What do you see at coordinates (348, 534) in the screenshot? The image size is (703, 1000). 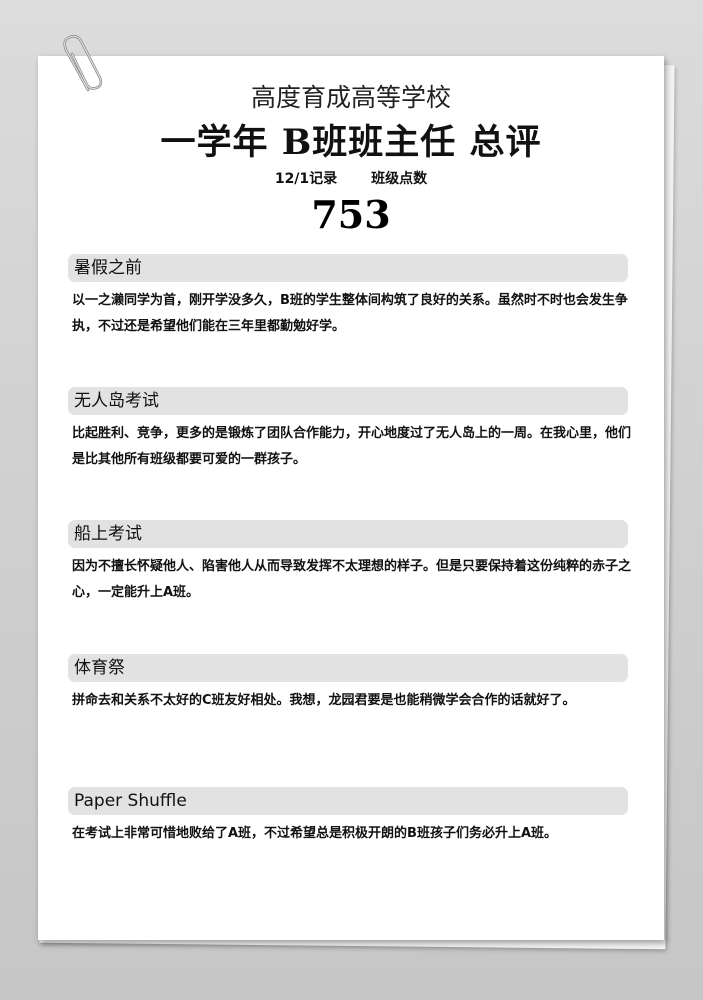 I see `section-heading: 船上考试` at bounding box center [348, 534].